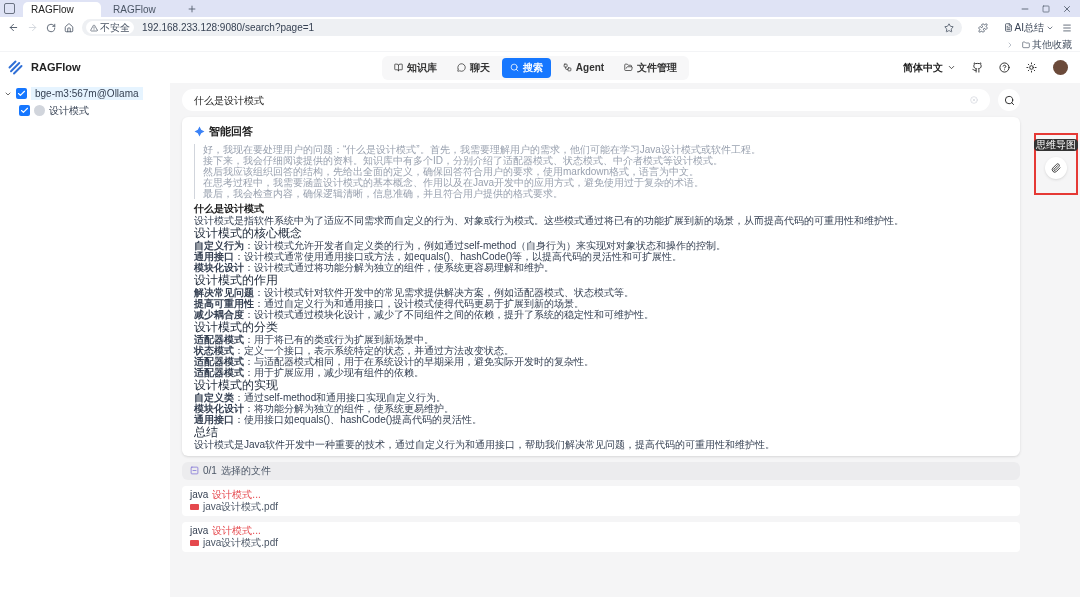 This screenshot has width=1080, height=597. I want to click on tab-actions-icon, so click(9, 8).